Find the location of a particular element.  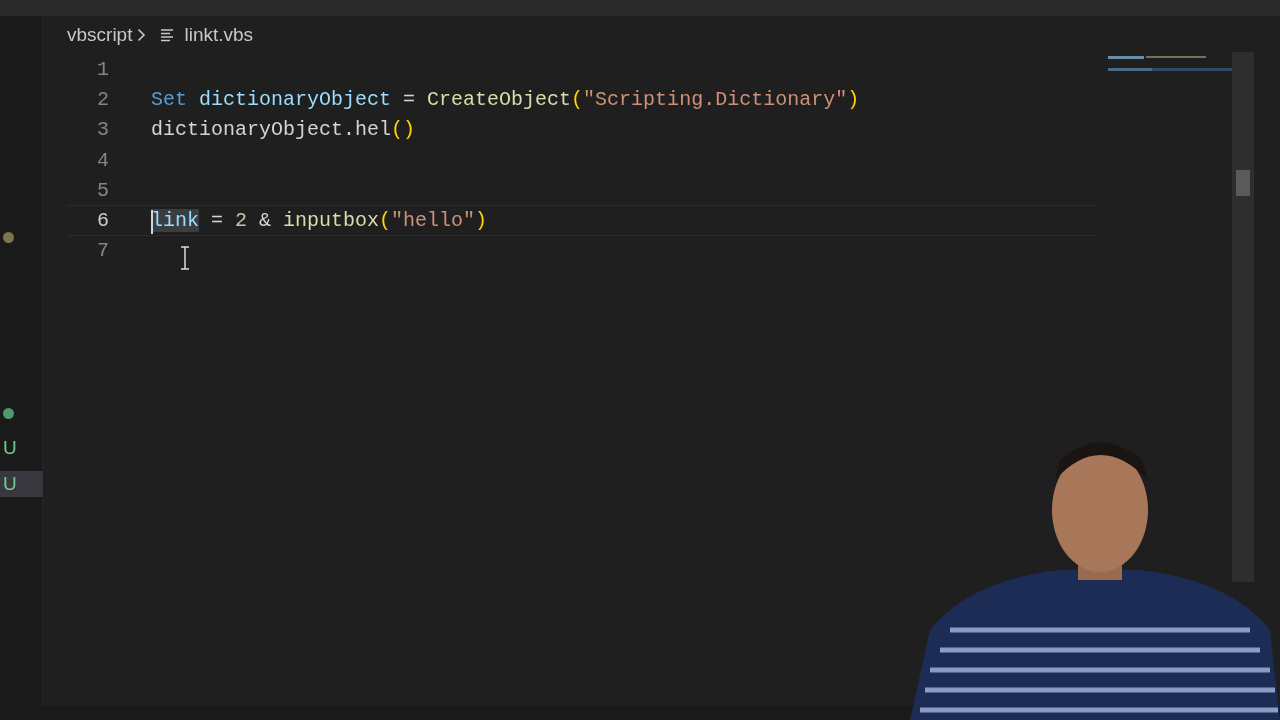

line-number: 2 is located at coordinates (102, 99).